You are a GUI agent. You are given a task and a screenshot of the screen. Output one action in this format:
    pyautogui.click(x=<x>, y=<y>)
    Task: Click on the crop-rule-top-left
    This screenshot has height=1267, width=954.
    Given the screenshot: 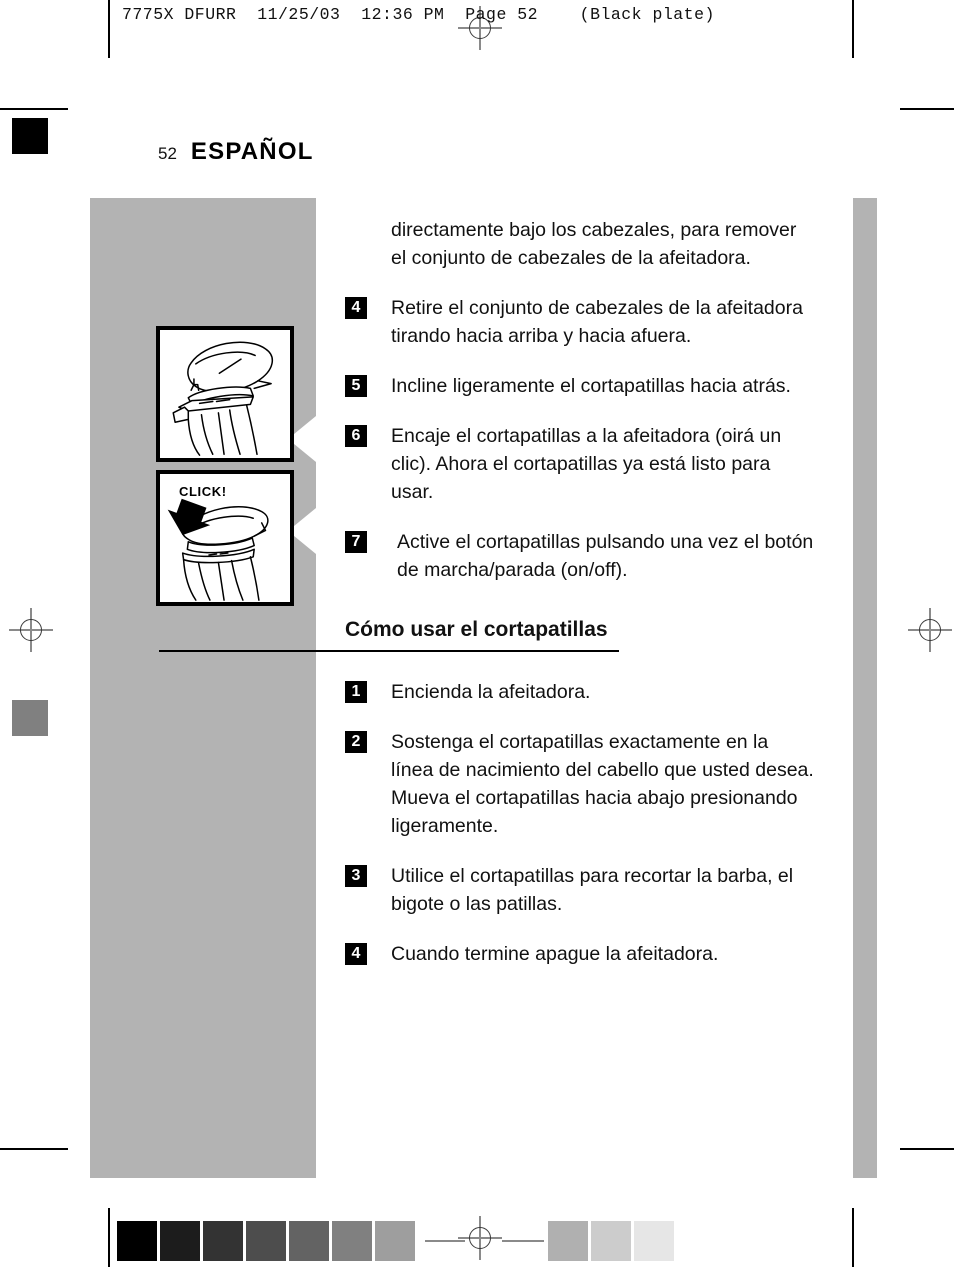 What is the action you would take?
    pyautogui.click(x=109, y=29)
    